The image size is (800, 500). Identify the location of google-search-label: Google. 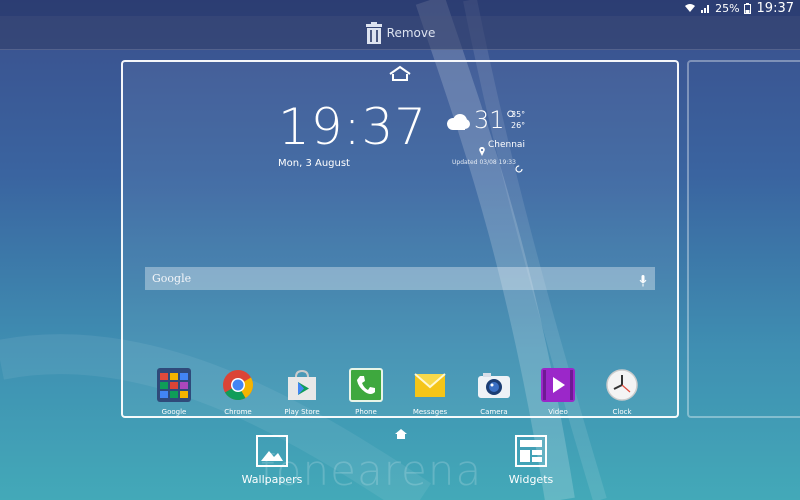
(172, 278).